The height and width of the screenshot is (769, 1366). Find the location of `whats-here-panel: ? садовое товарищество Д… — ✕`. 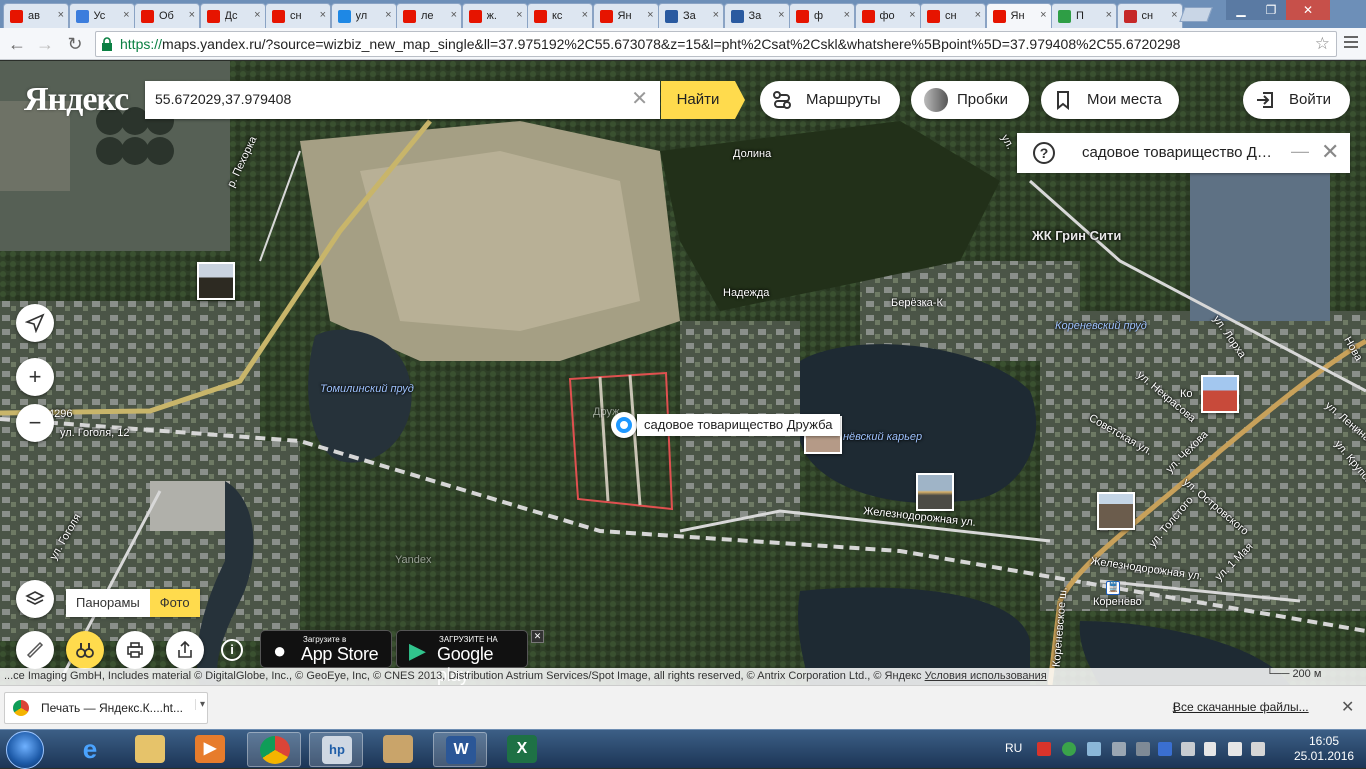

whats-here-panel: ? садовое товарищество Д… — ✕ is located at coordinates (1183, 153).